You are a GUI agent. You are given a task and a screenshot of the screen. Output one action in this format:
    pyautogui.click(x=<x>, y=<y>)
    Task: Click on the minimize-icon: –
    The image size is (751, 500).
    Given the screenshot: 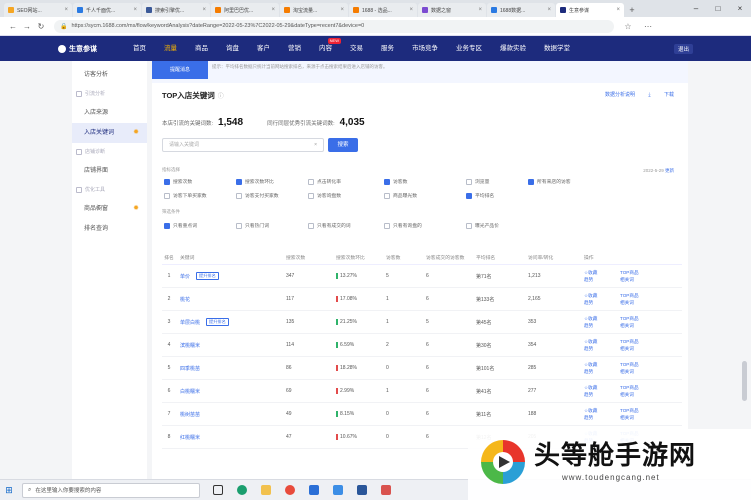 What is the action you would take?
    pyautogui.click(x=696, y=8)
    